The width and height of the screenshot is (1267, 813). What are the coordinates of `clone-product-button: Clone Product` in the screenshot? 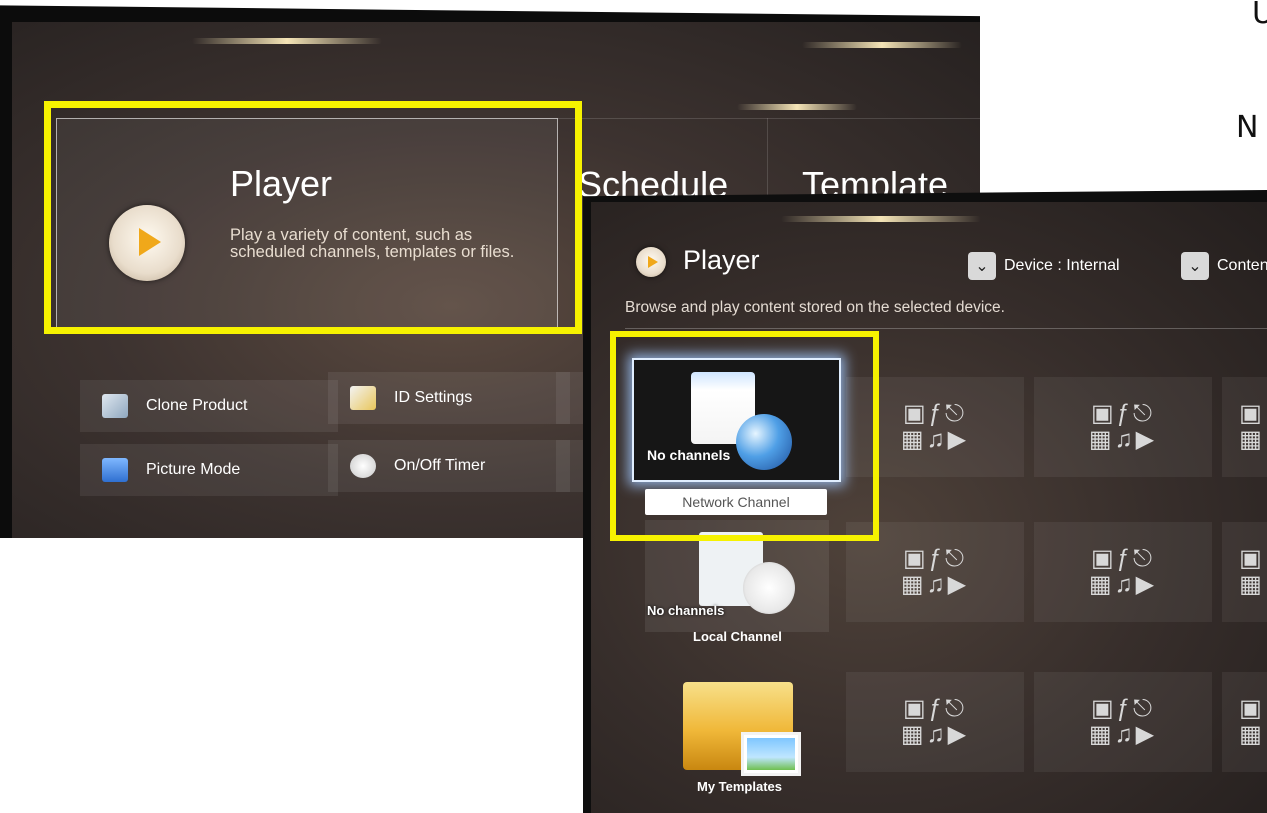 It's located at (209, 406).